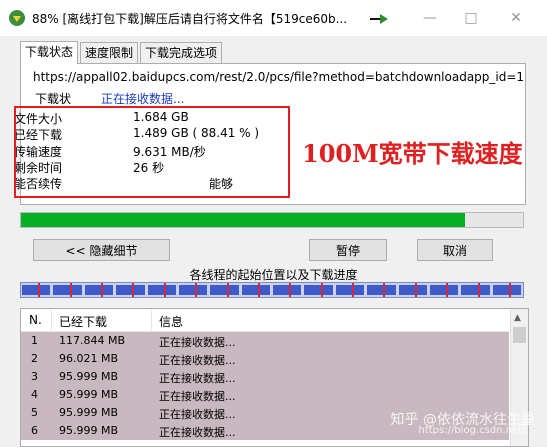 Image resolution: width=547 pixels, height=447 pixels. I want to click on cell-n: 3, so click(34, 376).